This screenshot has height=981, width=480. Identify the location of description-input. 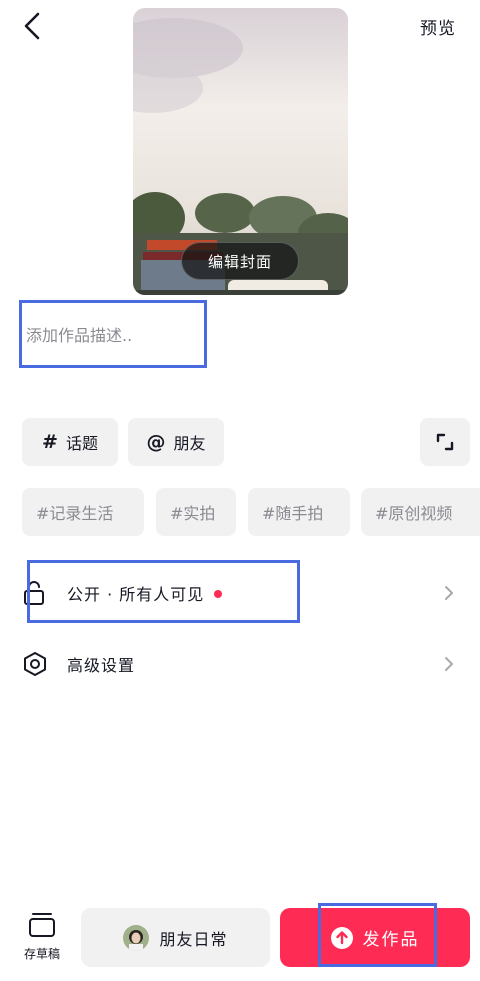
(114, 335).